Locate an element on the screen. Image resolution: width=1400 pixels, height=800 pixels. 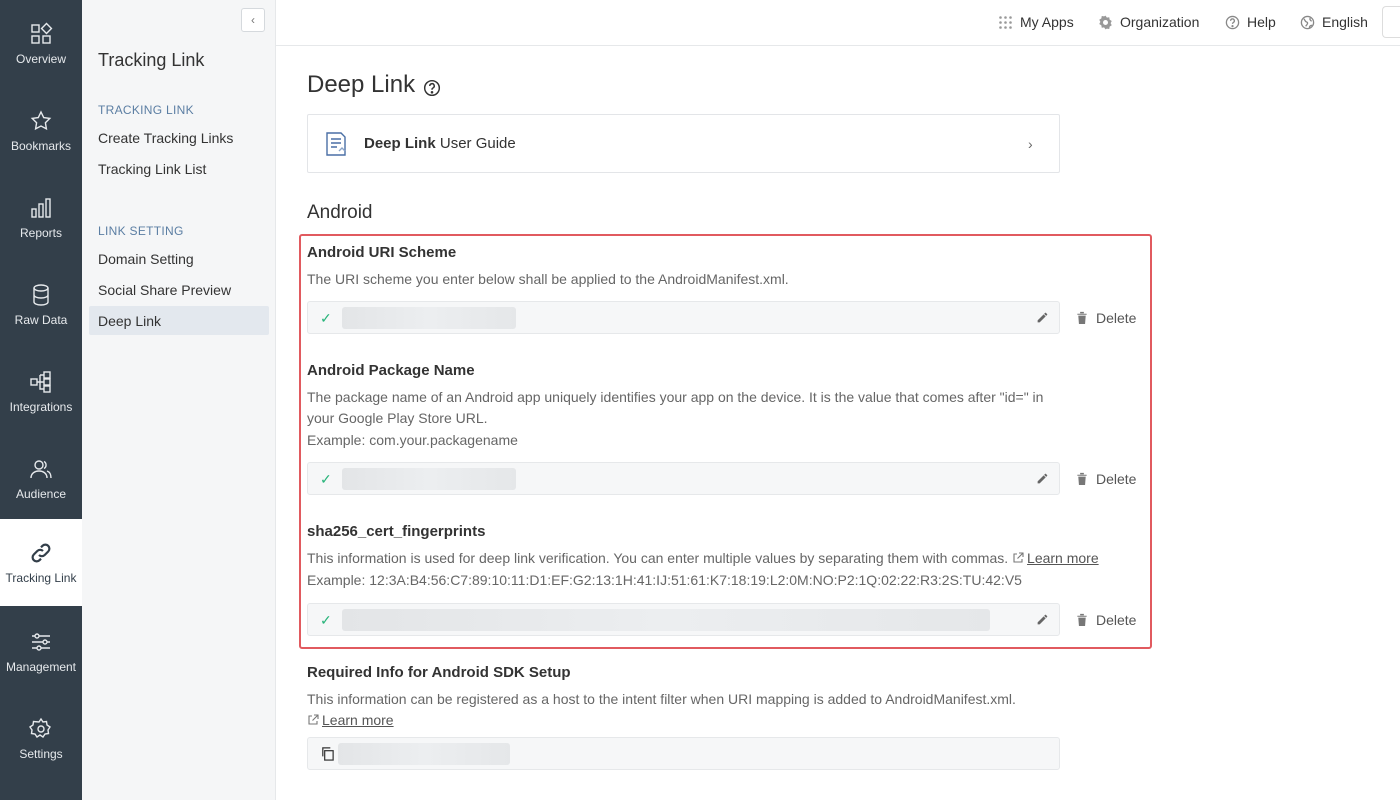
sidebar-item-deep-link: Deep Link is located at coordinates (179, 320).